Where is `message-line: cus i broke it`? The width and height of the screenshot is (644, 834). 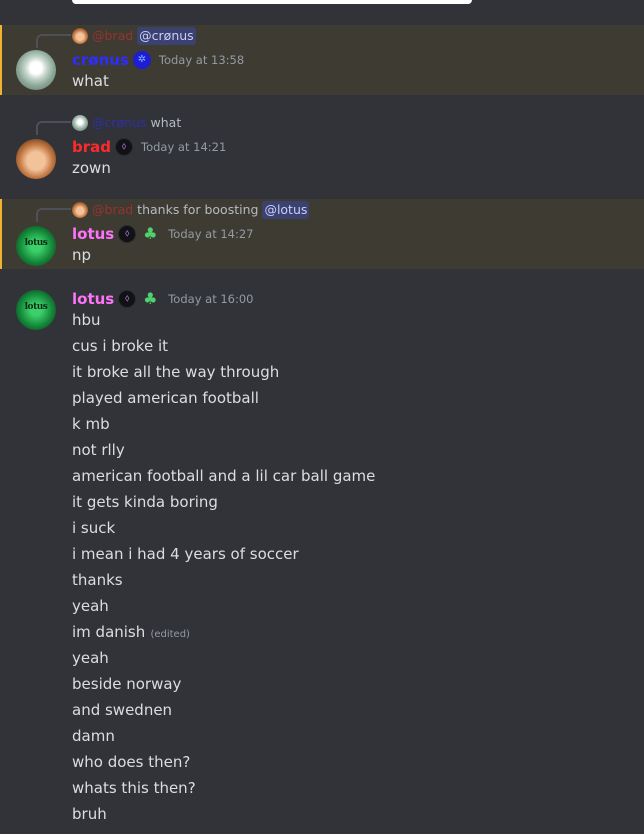 message-line: cus i broke it is located at coordinates (120, 346).